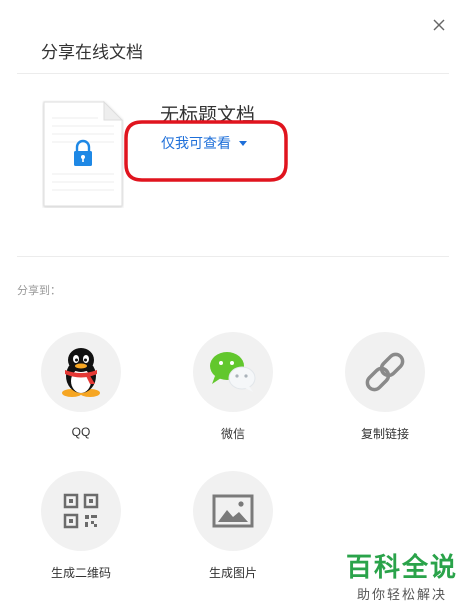  I want to click on document-lock-icon, so click(83, 153).